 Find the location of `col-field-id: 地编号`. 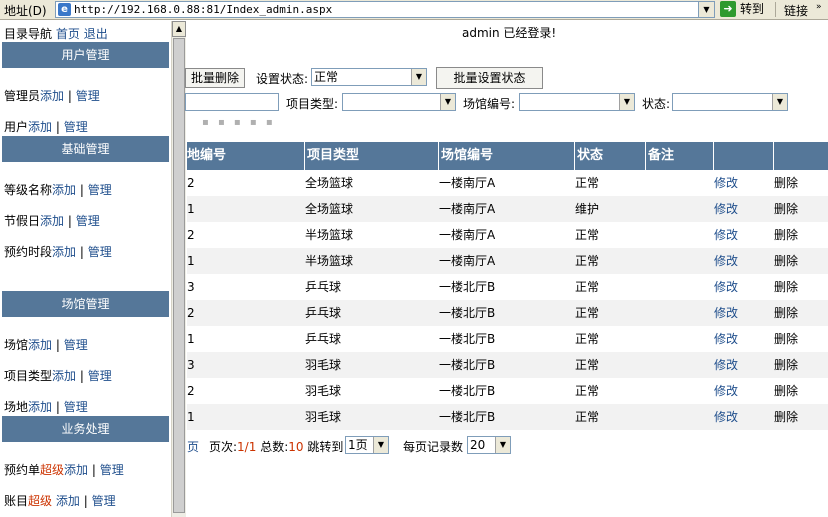

col-field-id: 地编号 is located at coordinates (246, 156).